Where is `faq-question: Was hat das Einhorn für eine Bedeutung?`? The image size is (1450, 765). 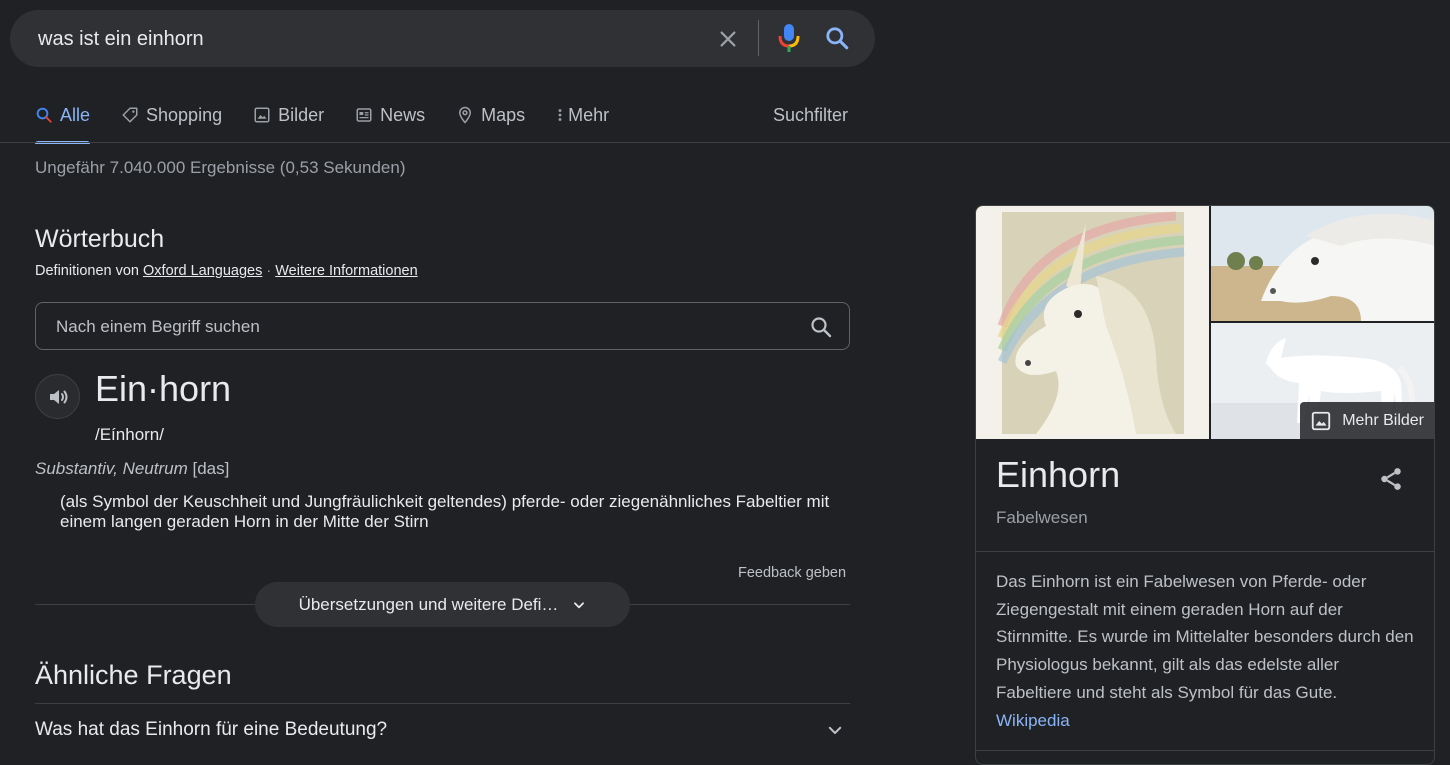 faq-question: Was hat das Einhorn für eine Bedeutung? is located at coordinates (211, 729).